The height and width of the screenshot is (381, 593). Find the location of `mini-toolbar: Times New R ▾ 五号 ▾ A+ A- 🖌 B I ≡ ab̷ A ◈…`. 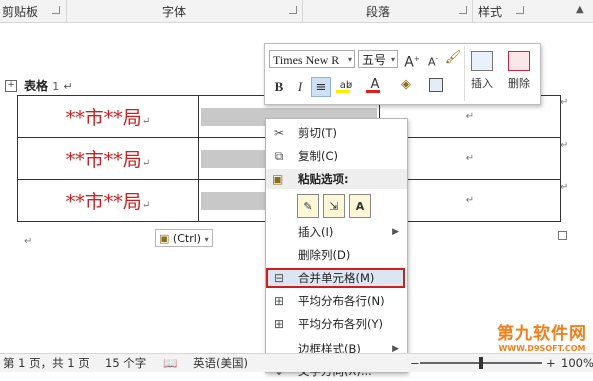

mini-toolbar: Times New R ▾ 五号 ▾ A+ A- 🖌 B I ≡ ab̷ A ◈… is located at coordinates (402, 74).